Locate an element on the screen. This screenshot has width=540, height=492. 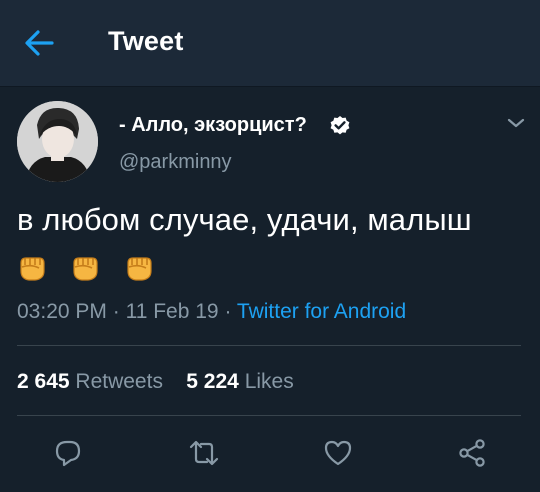
like-icon is located at coordinates (338, 453).